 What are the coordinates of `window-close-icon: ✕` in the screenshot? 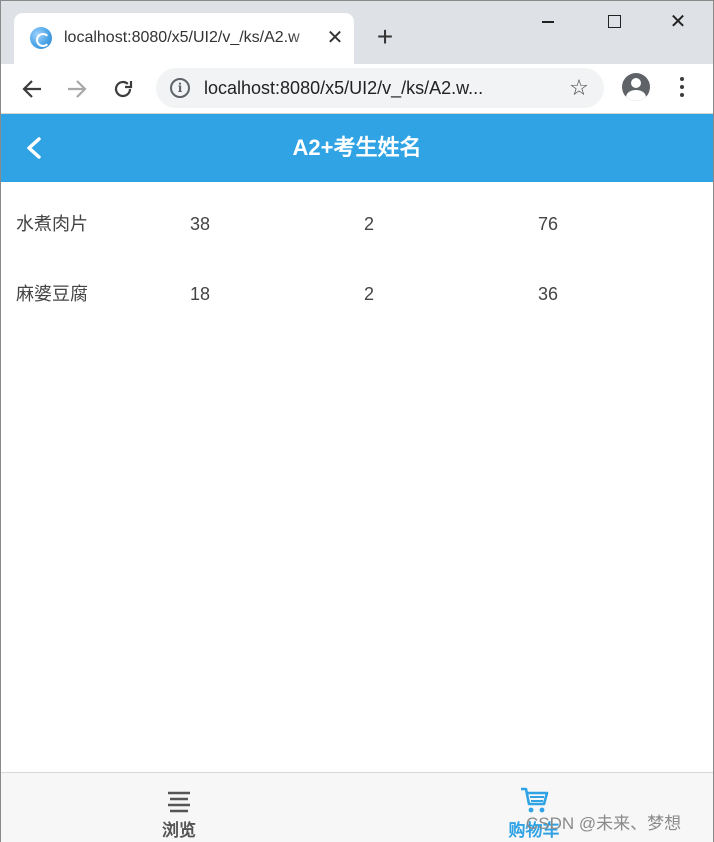 It's located at (678, 22).